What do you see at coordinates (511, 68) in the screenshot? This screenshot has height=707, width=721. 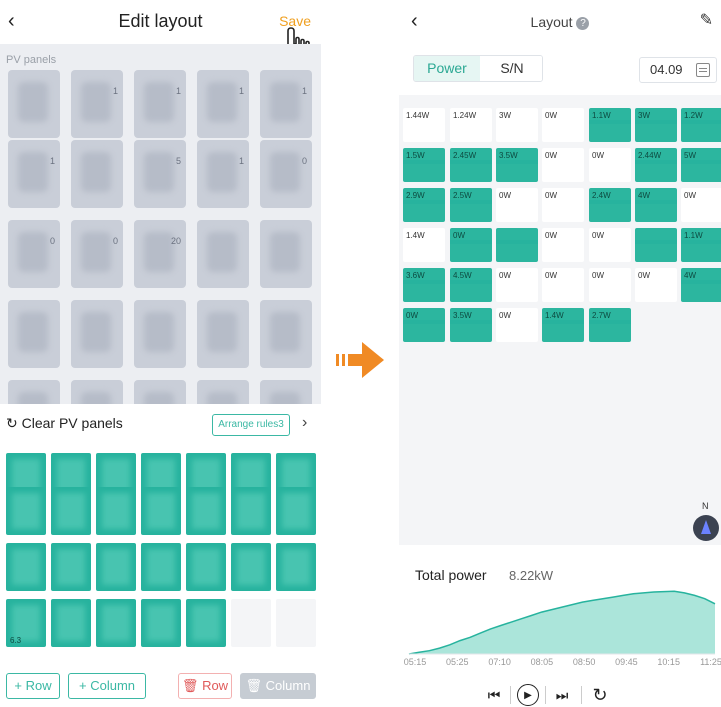 I see `tab-sn: S/N` at bounding box center [511, 68].